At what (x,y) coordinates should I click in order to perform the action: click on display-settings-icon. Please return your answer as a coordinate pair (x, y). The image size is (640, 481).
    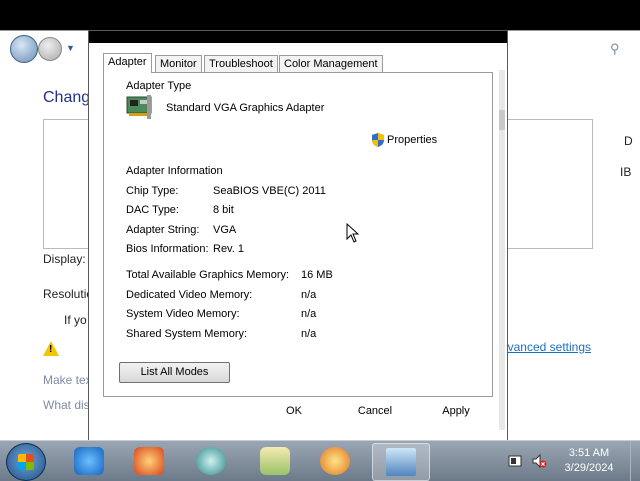
    Looking at the image, I should click on (401, 462).